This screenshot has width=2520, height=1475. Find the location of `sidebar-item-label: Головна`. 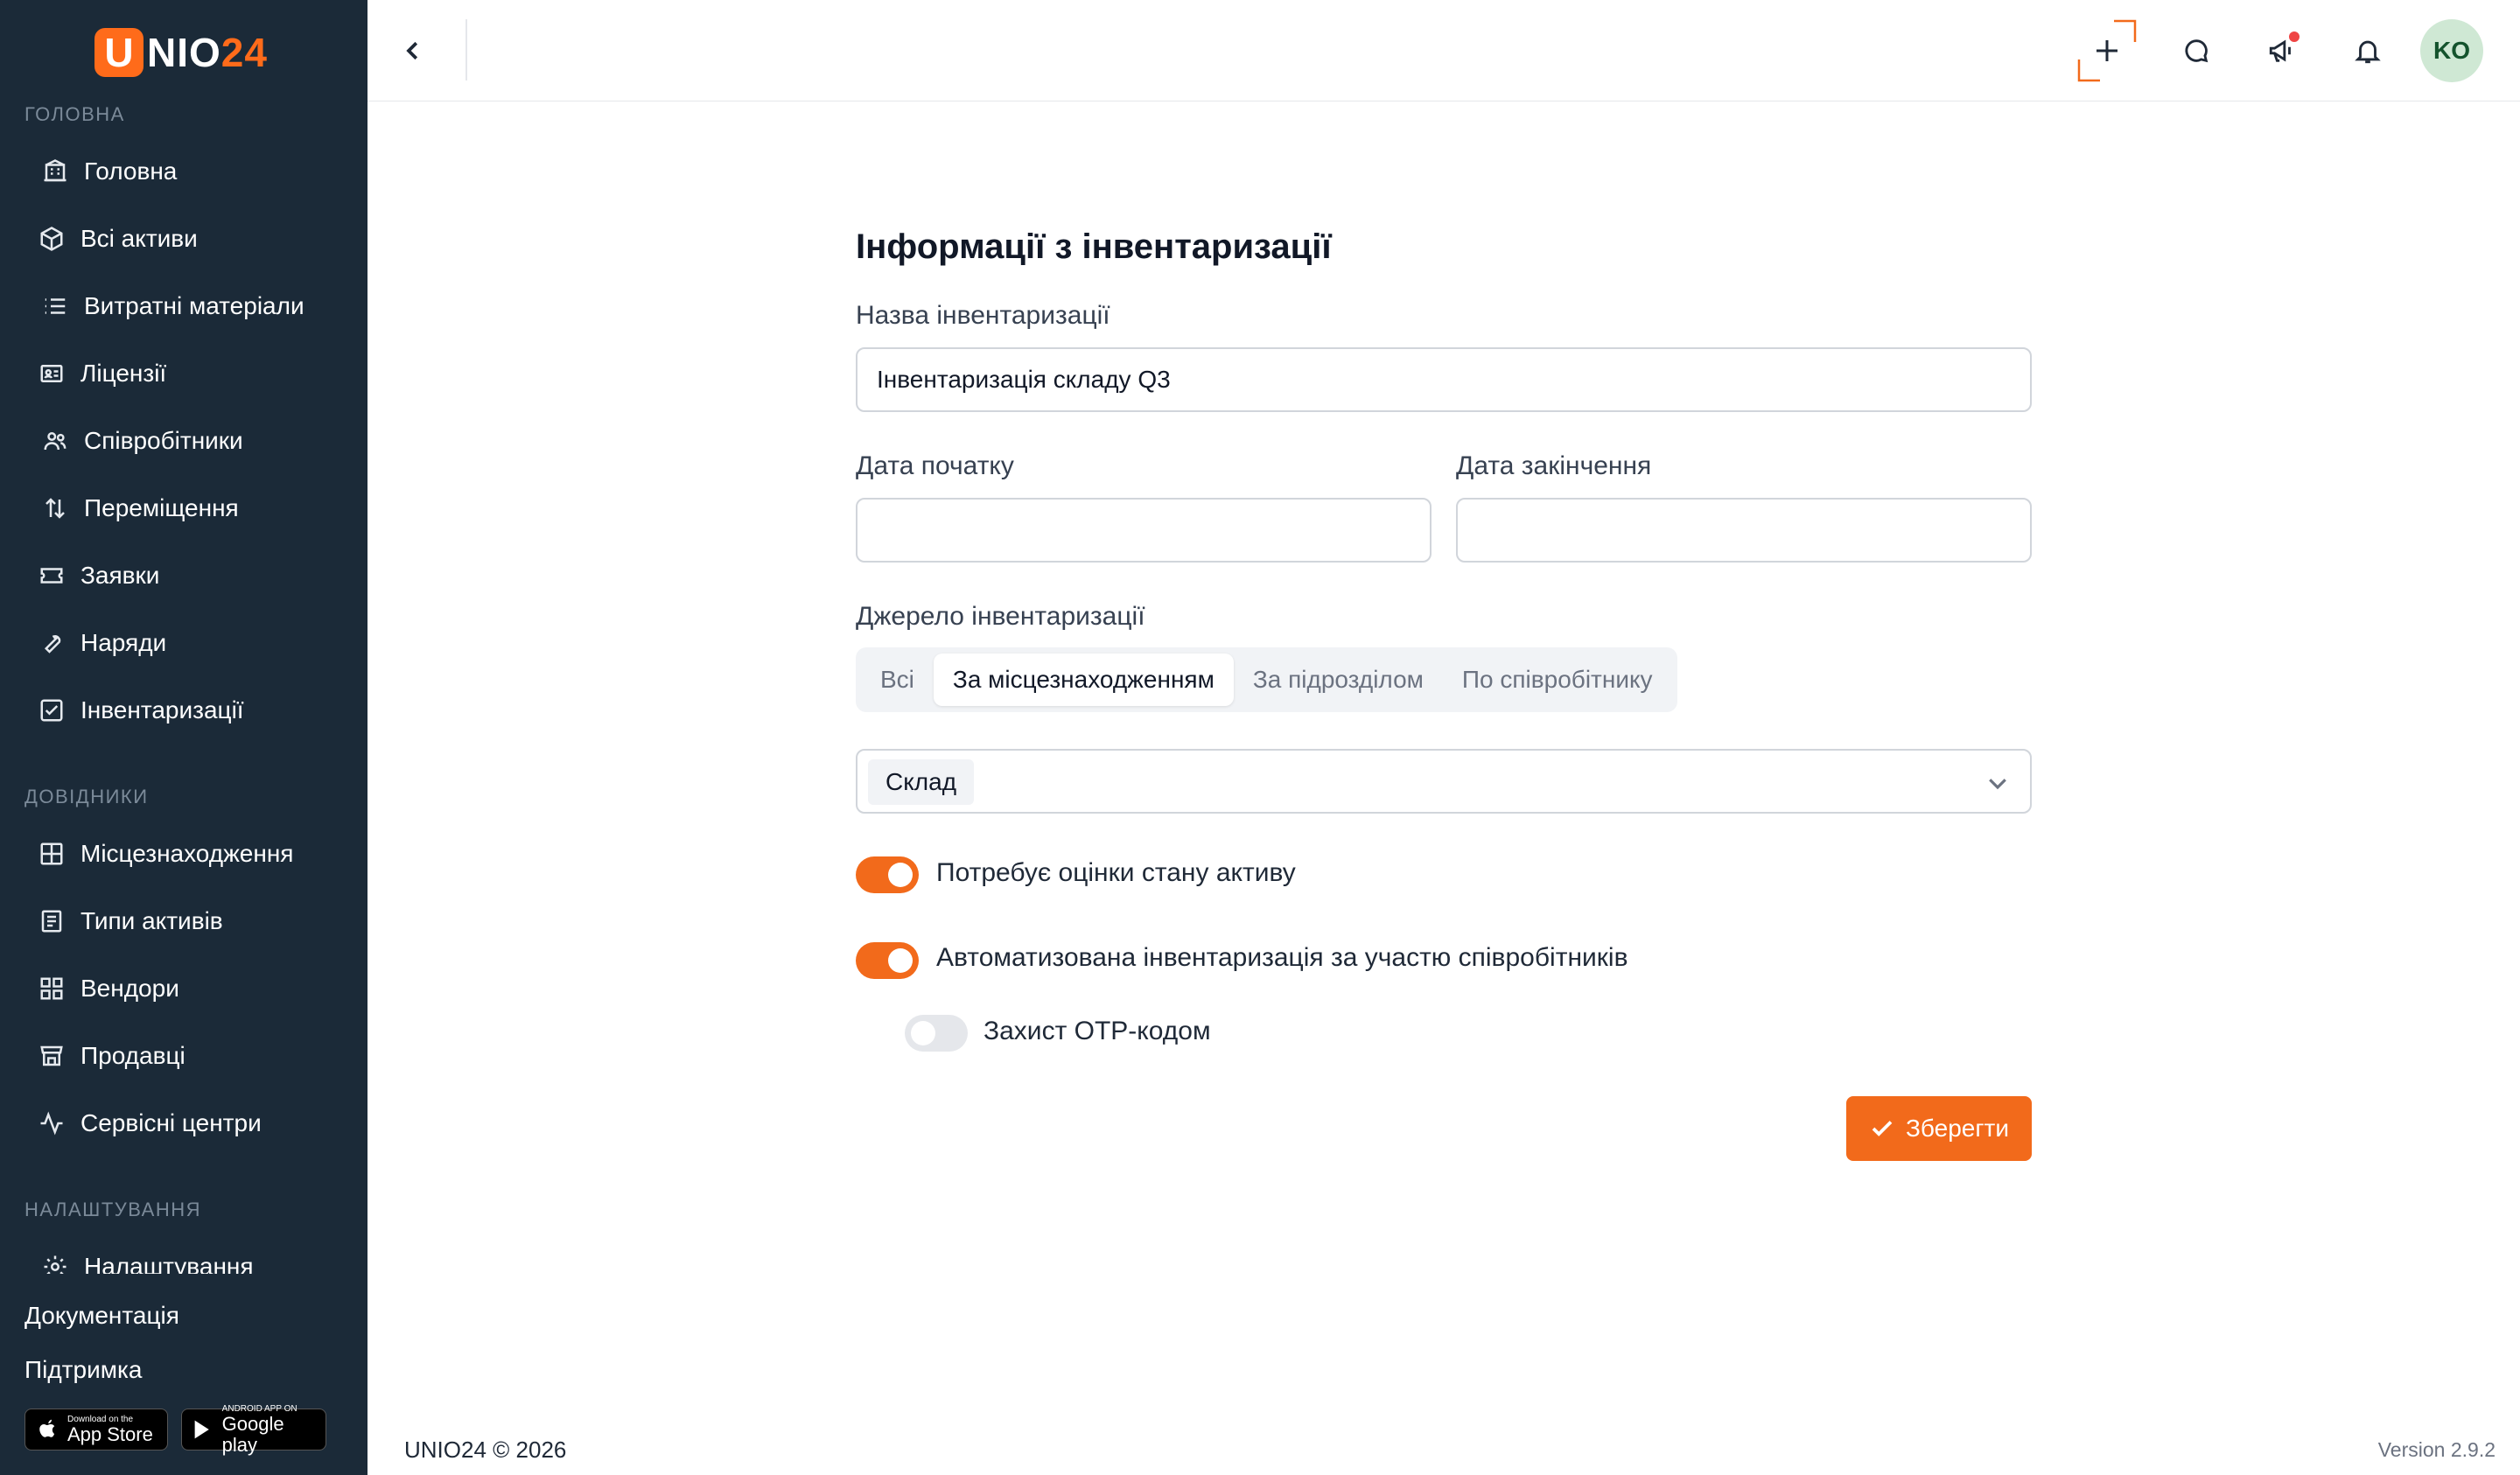

sidebar-item-label: Головна is located at coordinates (131, 171).